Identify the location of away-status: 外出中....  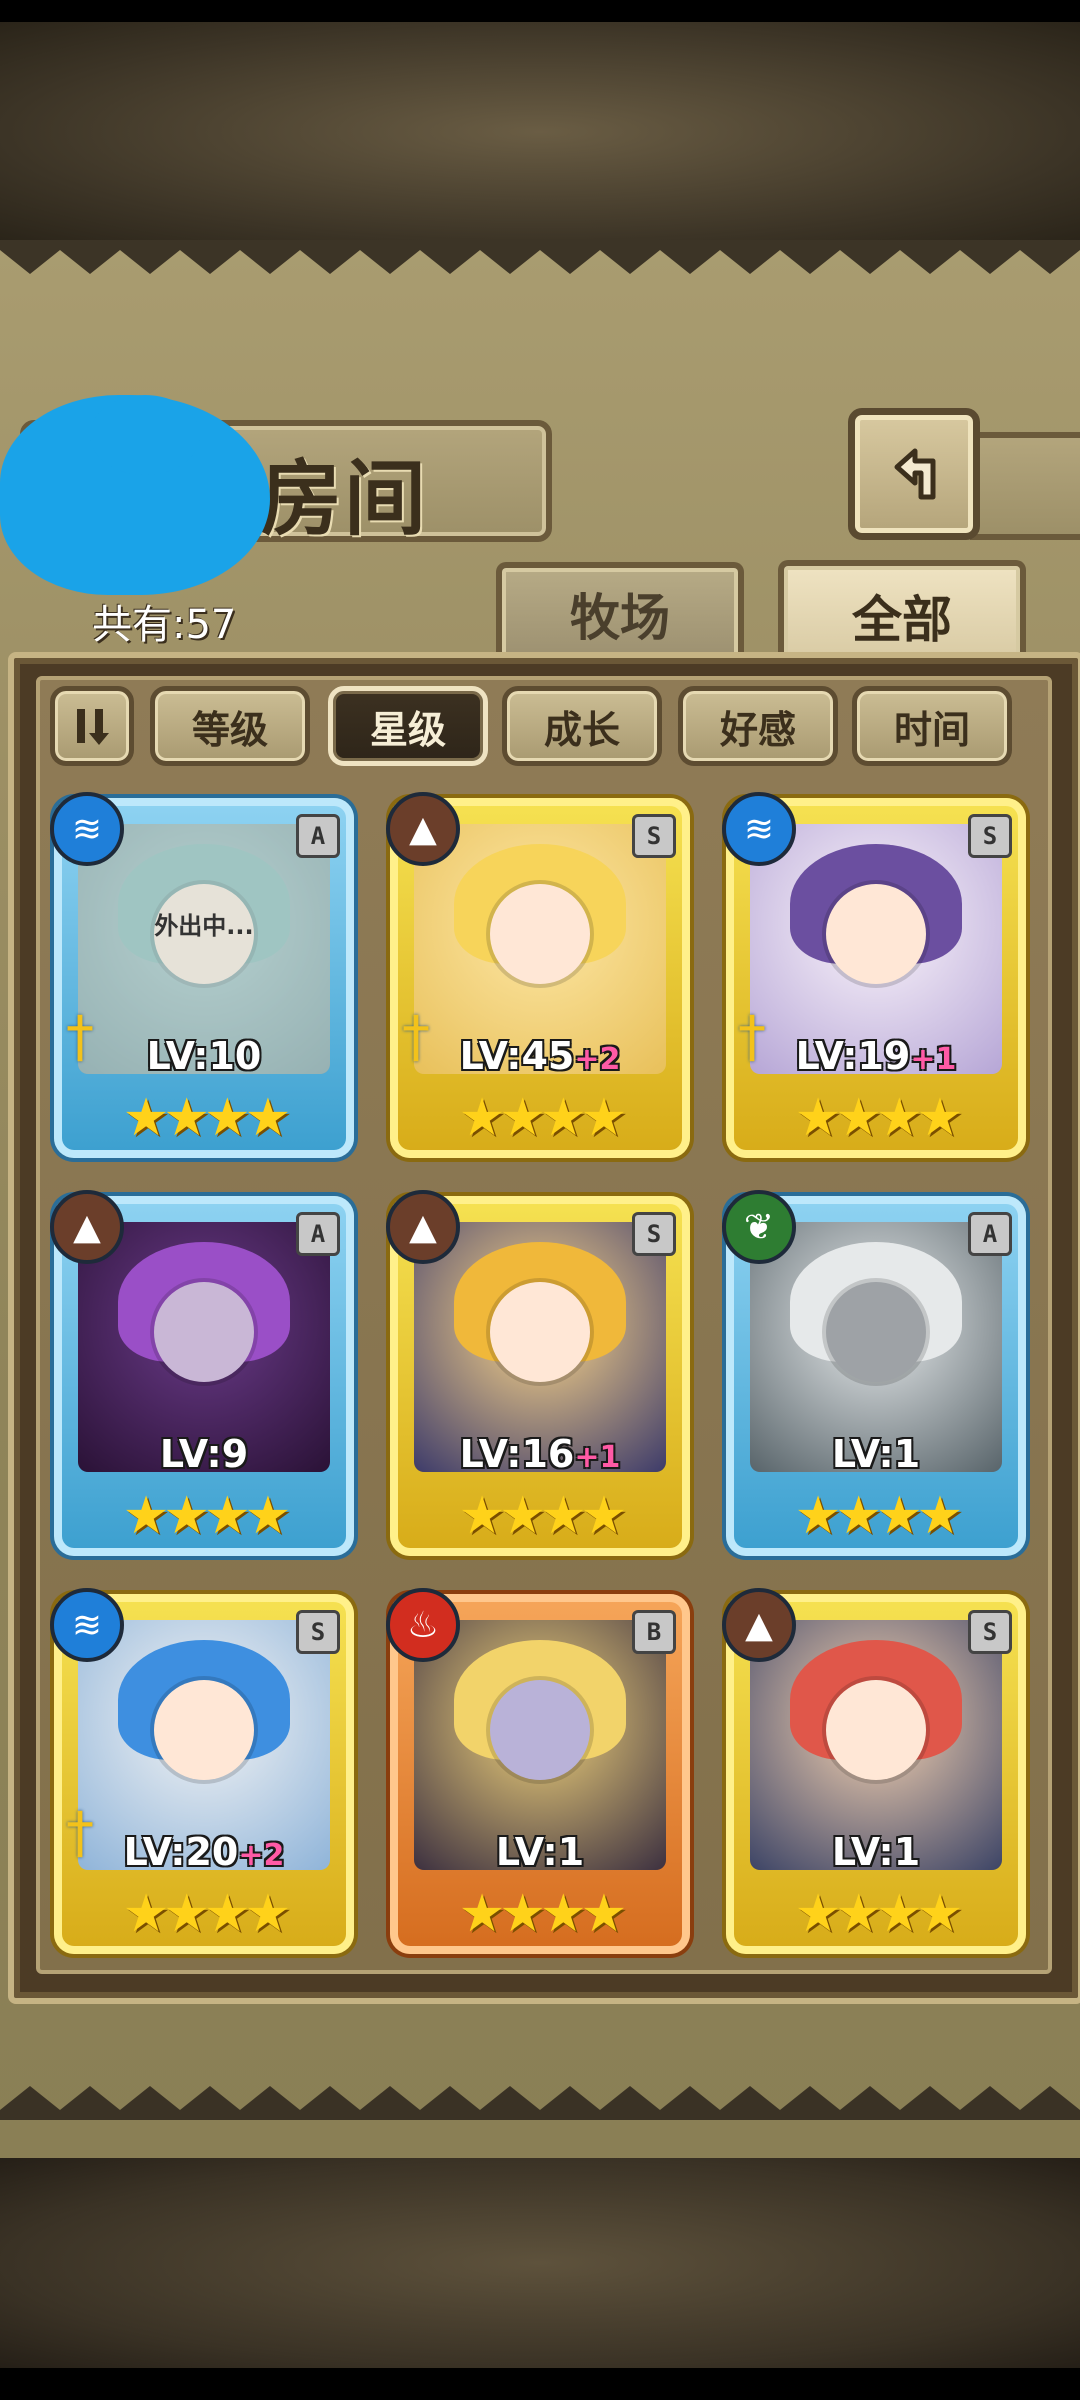
(204, 926).